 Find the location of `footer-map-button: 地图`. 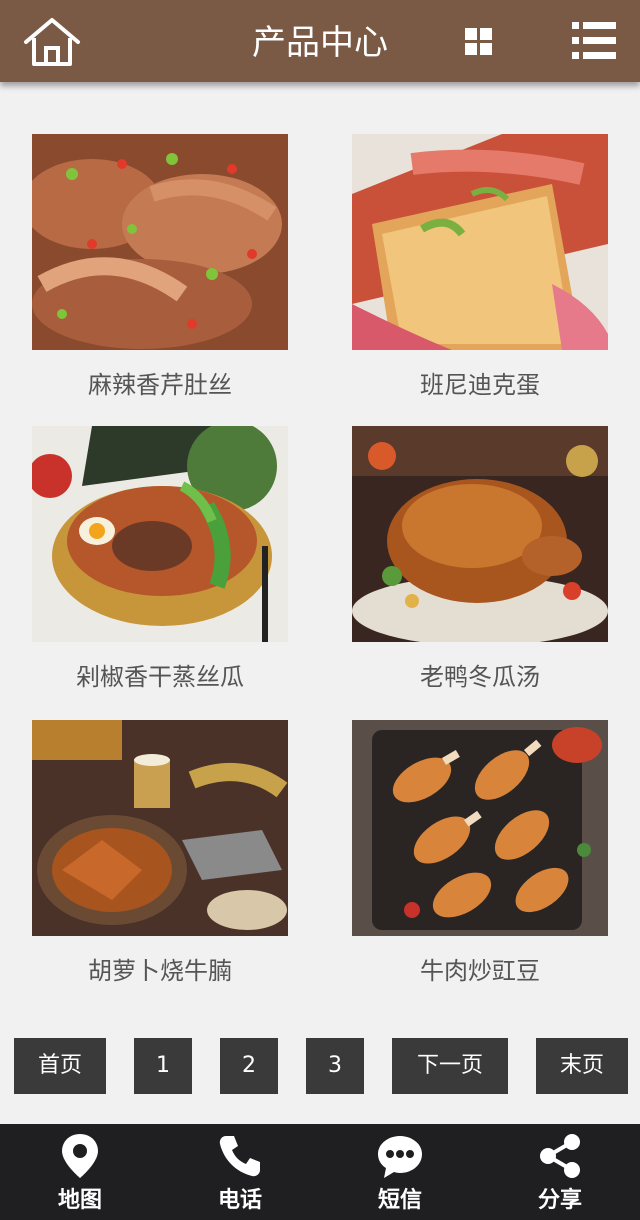

footer-map-button: 地图 is located at coordinates (80, 1172).